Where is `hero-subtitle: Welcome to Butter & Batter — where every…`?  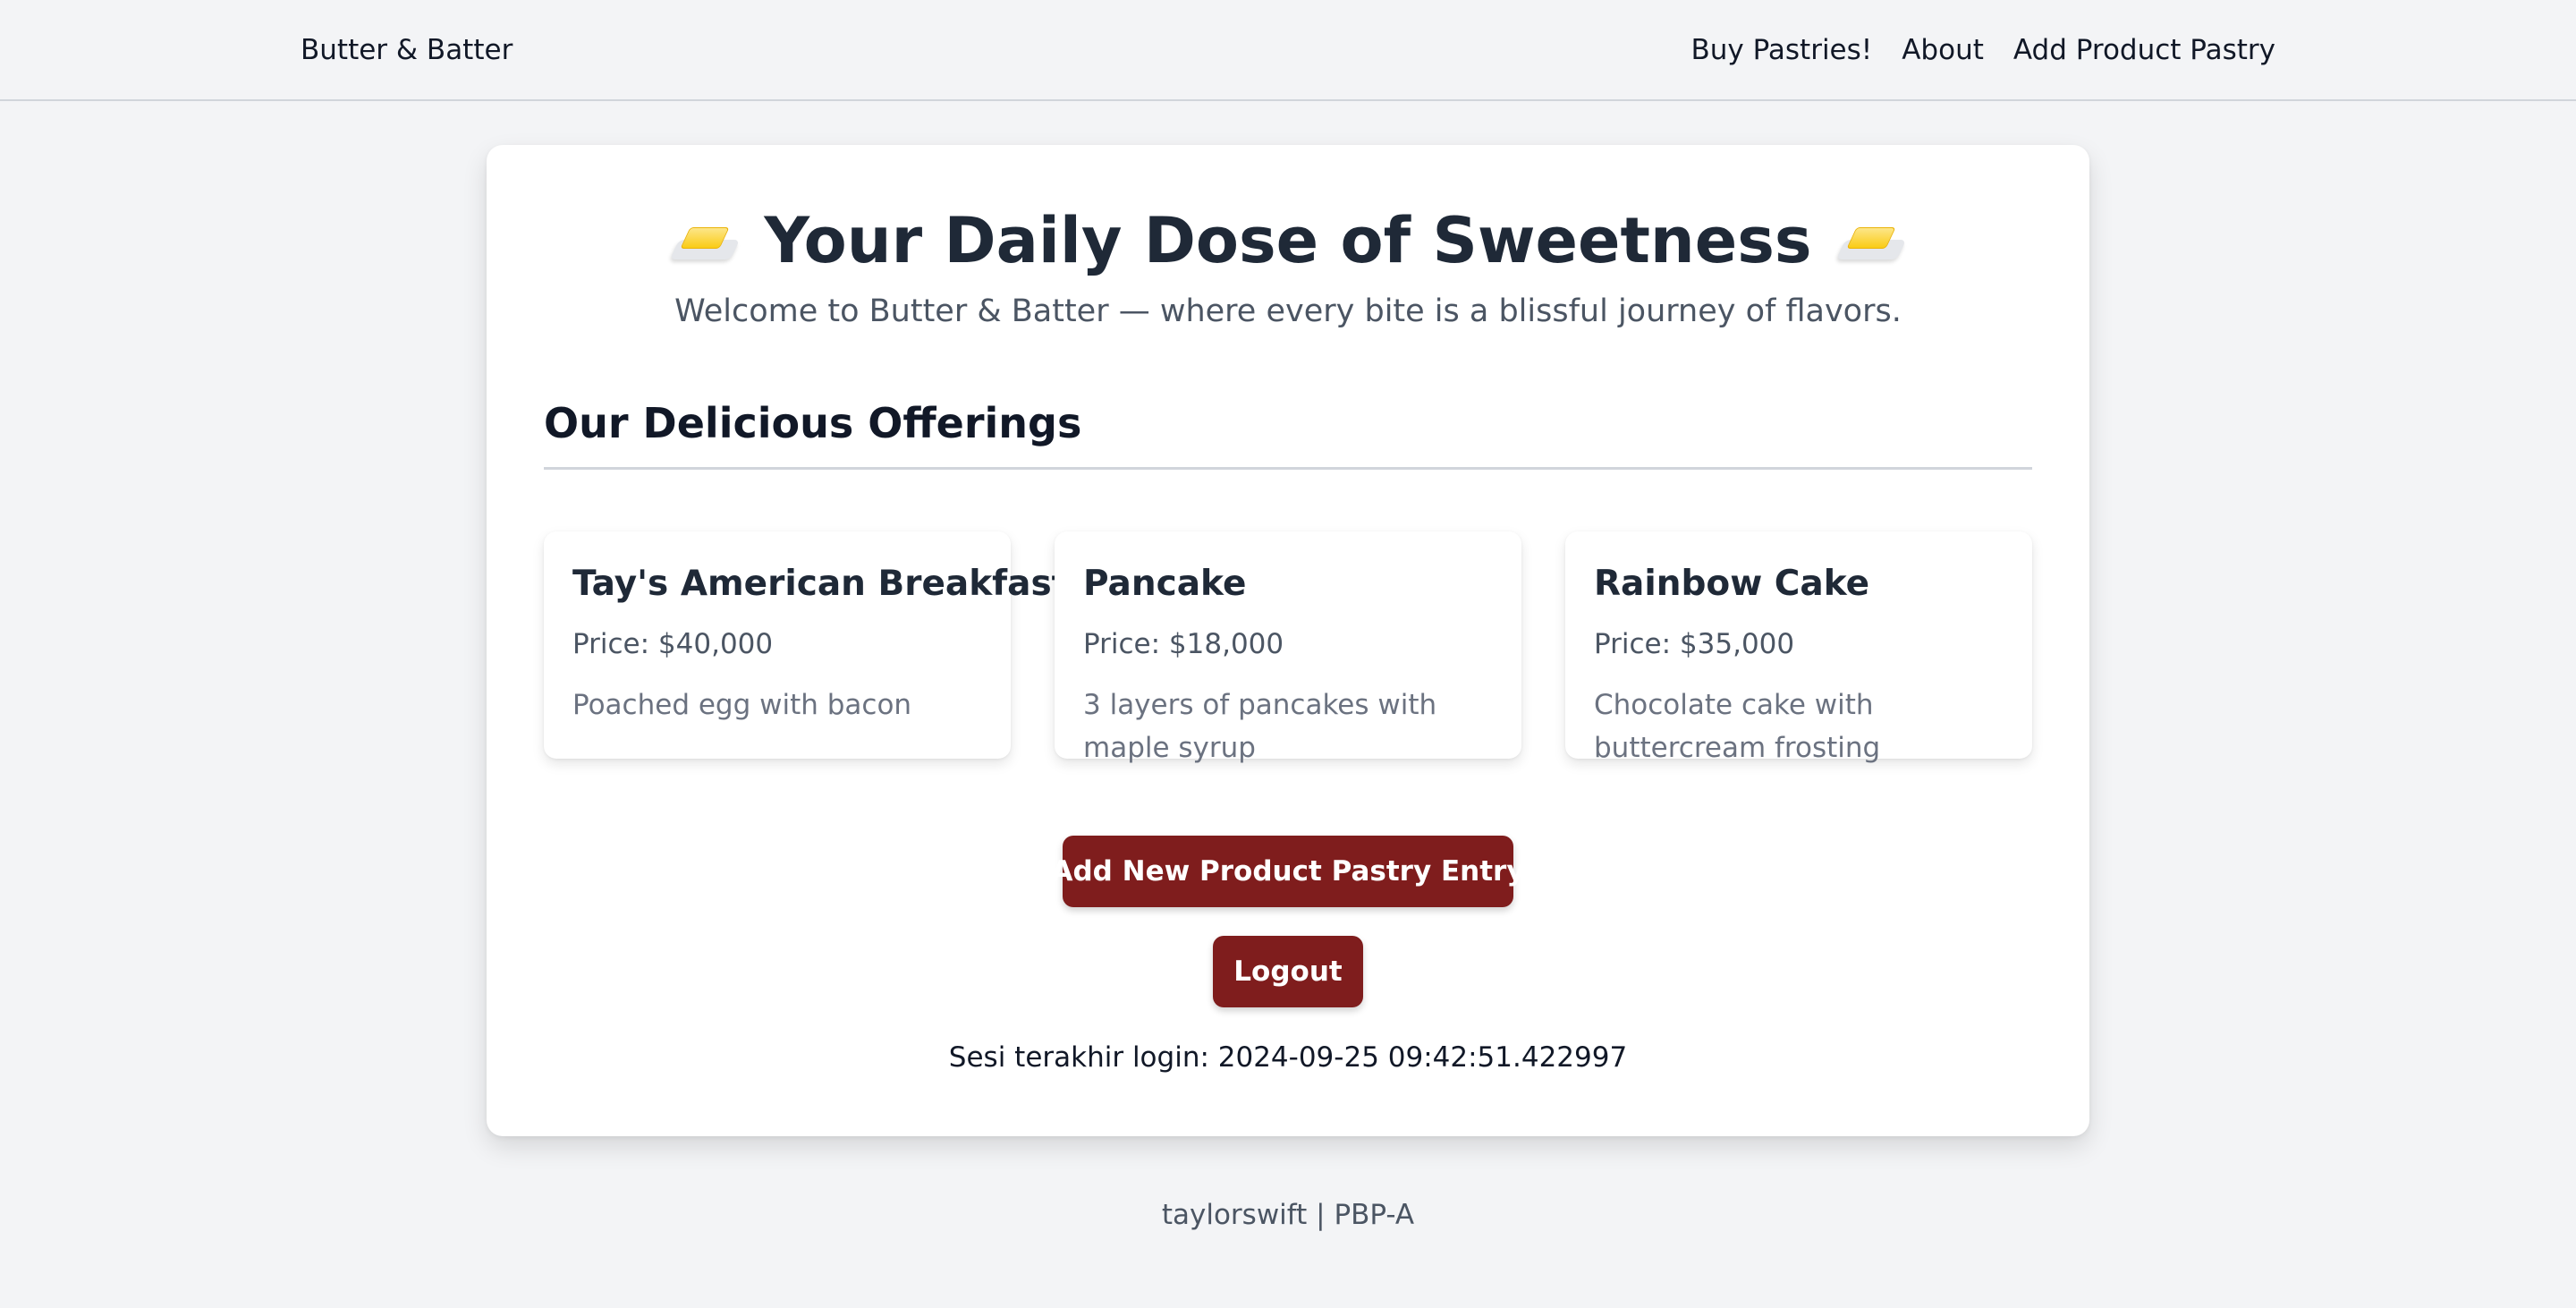
hero-subtitle: Welcome to Butter & Batter — where every… is located at coordinates (1288, 311).